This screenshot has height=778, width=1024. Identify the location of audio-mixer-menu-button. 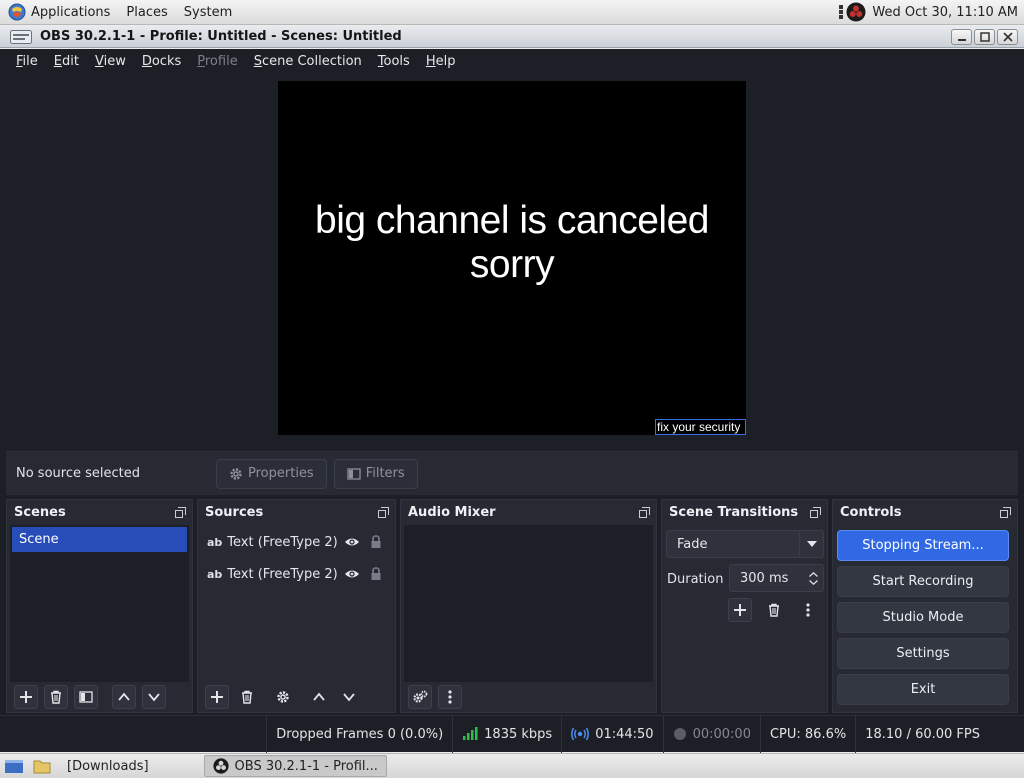
(450, 697).